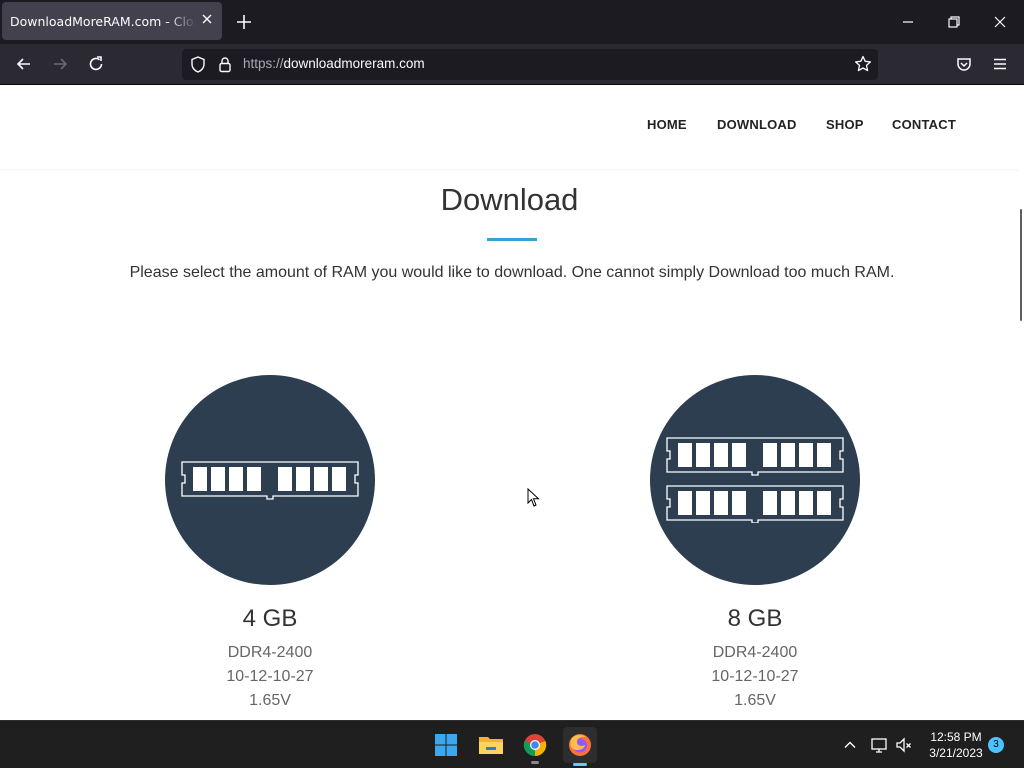 This screenshot has width=1024, height=768. I want to click on reload-icon, so click(96, 64).